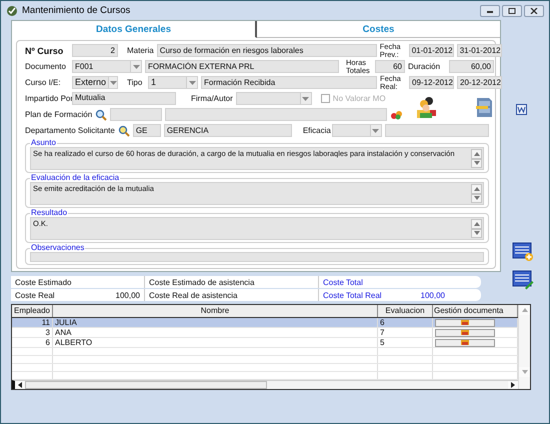  What do you see at coordinates (521, 109) in the screenshot?
I see `word-icon` at bounding box center [521, 109].